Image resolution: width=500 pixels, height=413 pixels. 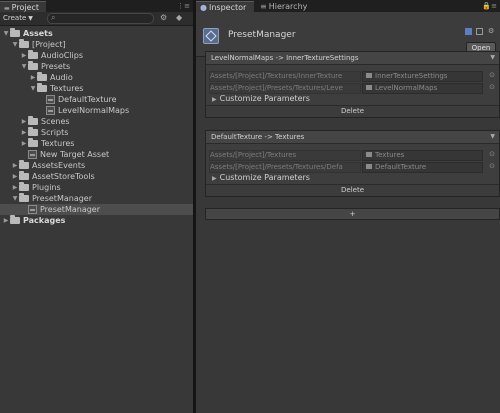 What do you see at coordinates (96, 77) in the screenshot?
I see `tree-folder-row: ▶ Audio` at bounding box center [96, 77].